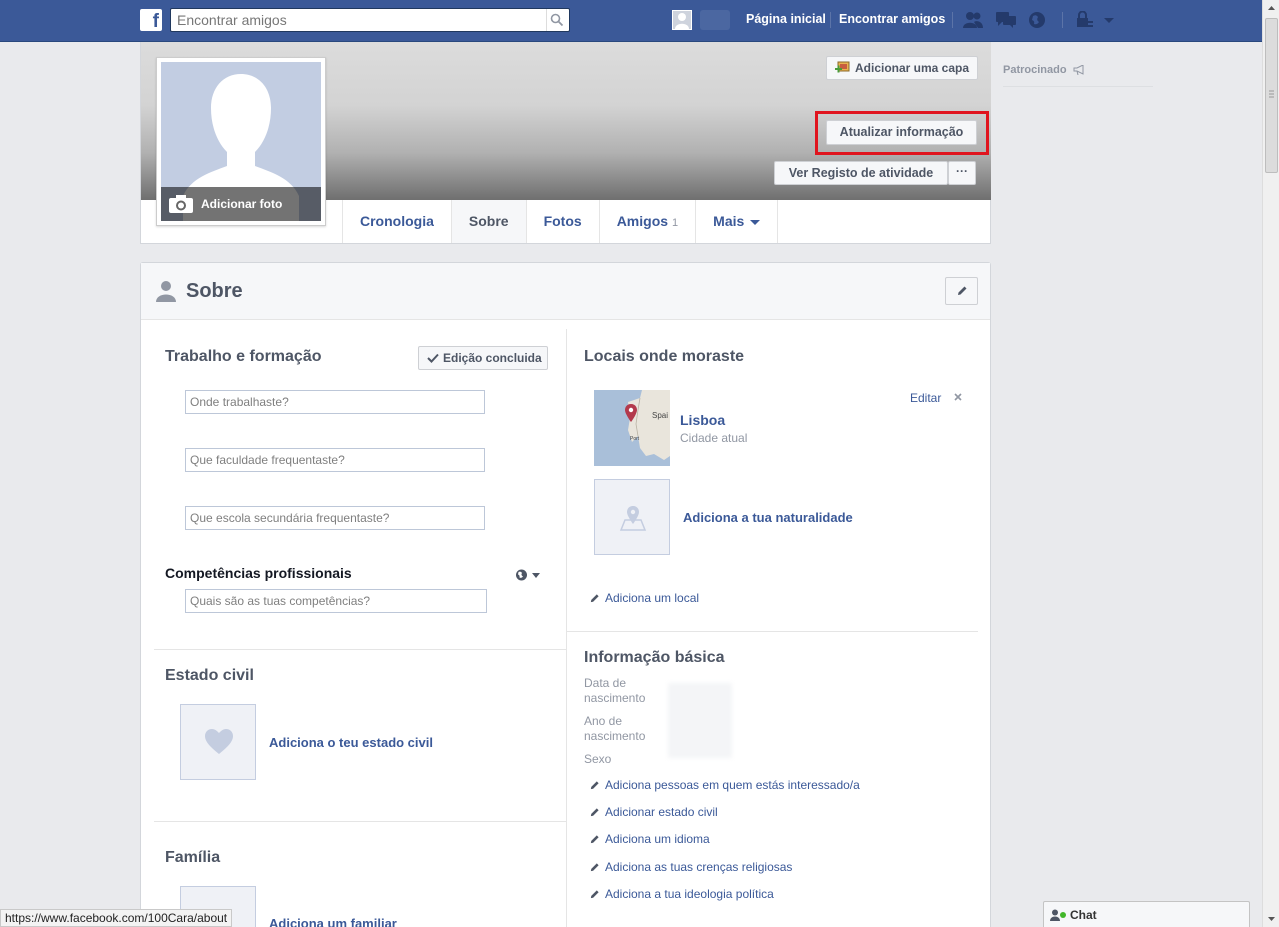 The width and height of the screenshot is (1279, 927). I want to click on add-hometown-link: Adiciona a tua naturalidade, so click(768, 517).